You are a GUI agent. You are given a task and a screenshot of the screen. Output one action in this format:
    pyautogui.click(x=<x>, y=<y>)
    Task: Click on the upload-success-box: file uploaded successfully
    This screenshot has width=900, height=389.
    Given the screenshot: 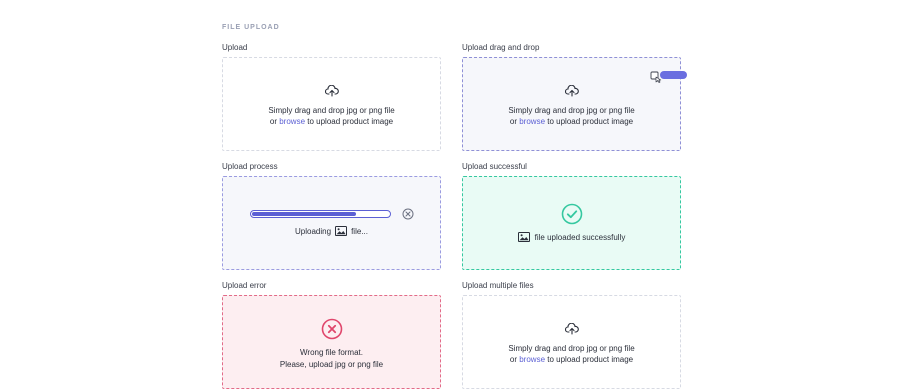 What is the action you would take?
    pyautogui.click(x=571, y=223)
    